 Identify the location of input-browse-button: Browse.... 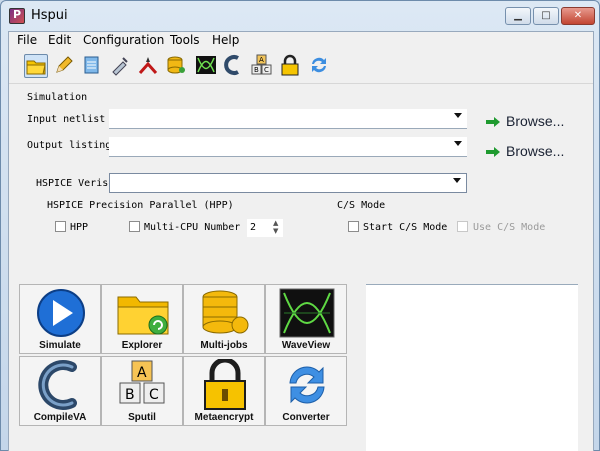
(525, 121).